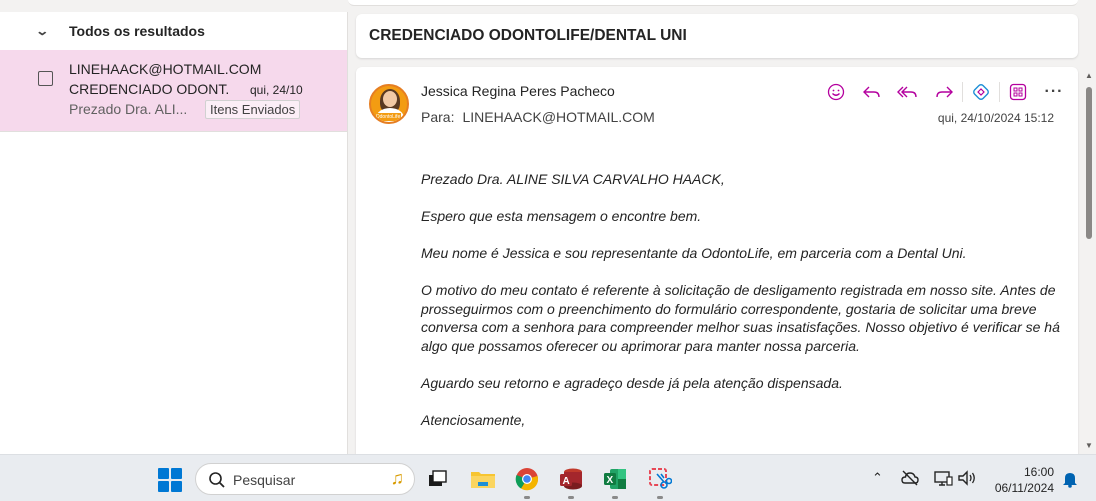 The width and height of the screenshot is (1096, 501). What do you see at coordinates (1054, 92) in the screenshot?
I see `more-icon: ···` at bounding box center [1054, 92].